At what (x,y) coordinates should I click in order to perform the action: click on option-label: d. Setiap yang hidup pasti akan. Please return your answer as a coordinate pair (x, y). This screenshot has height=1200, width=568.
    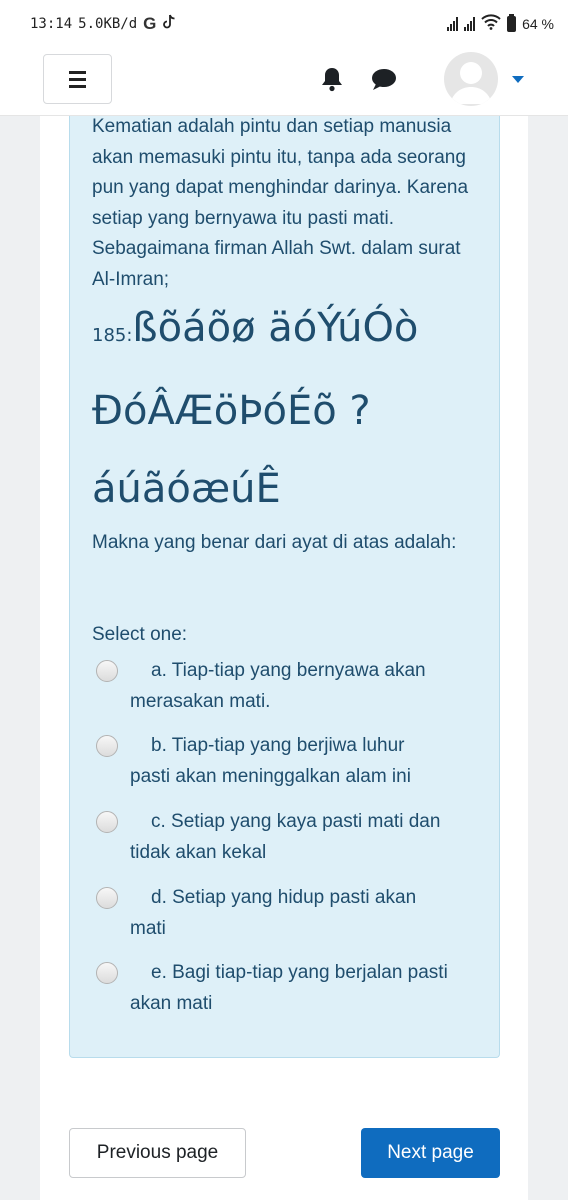
    Looking at the image, I should click on (284, 897).